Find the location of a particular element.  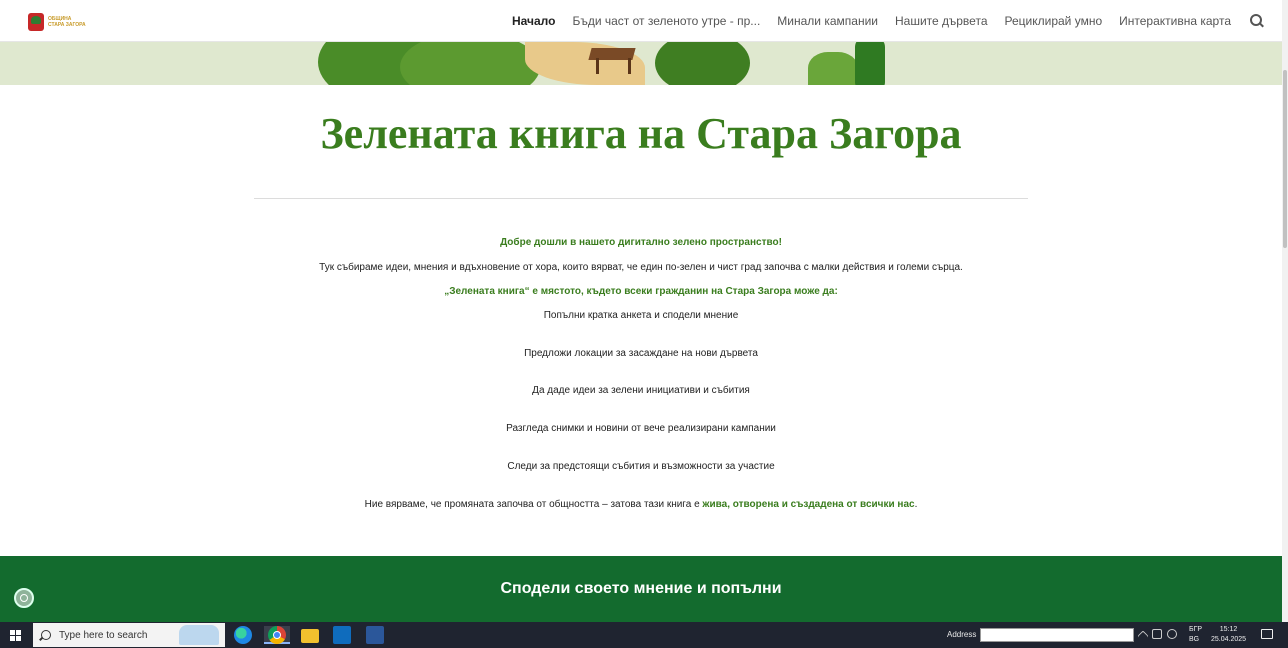

address-toolbar-label: Address is located at coordinates (962, 634).